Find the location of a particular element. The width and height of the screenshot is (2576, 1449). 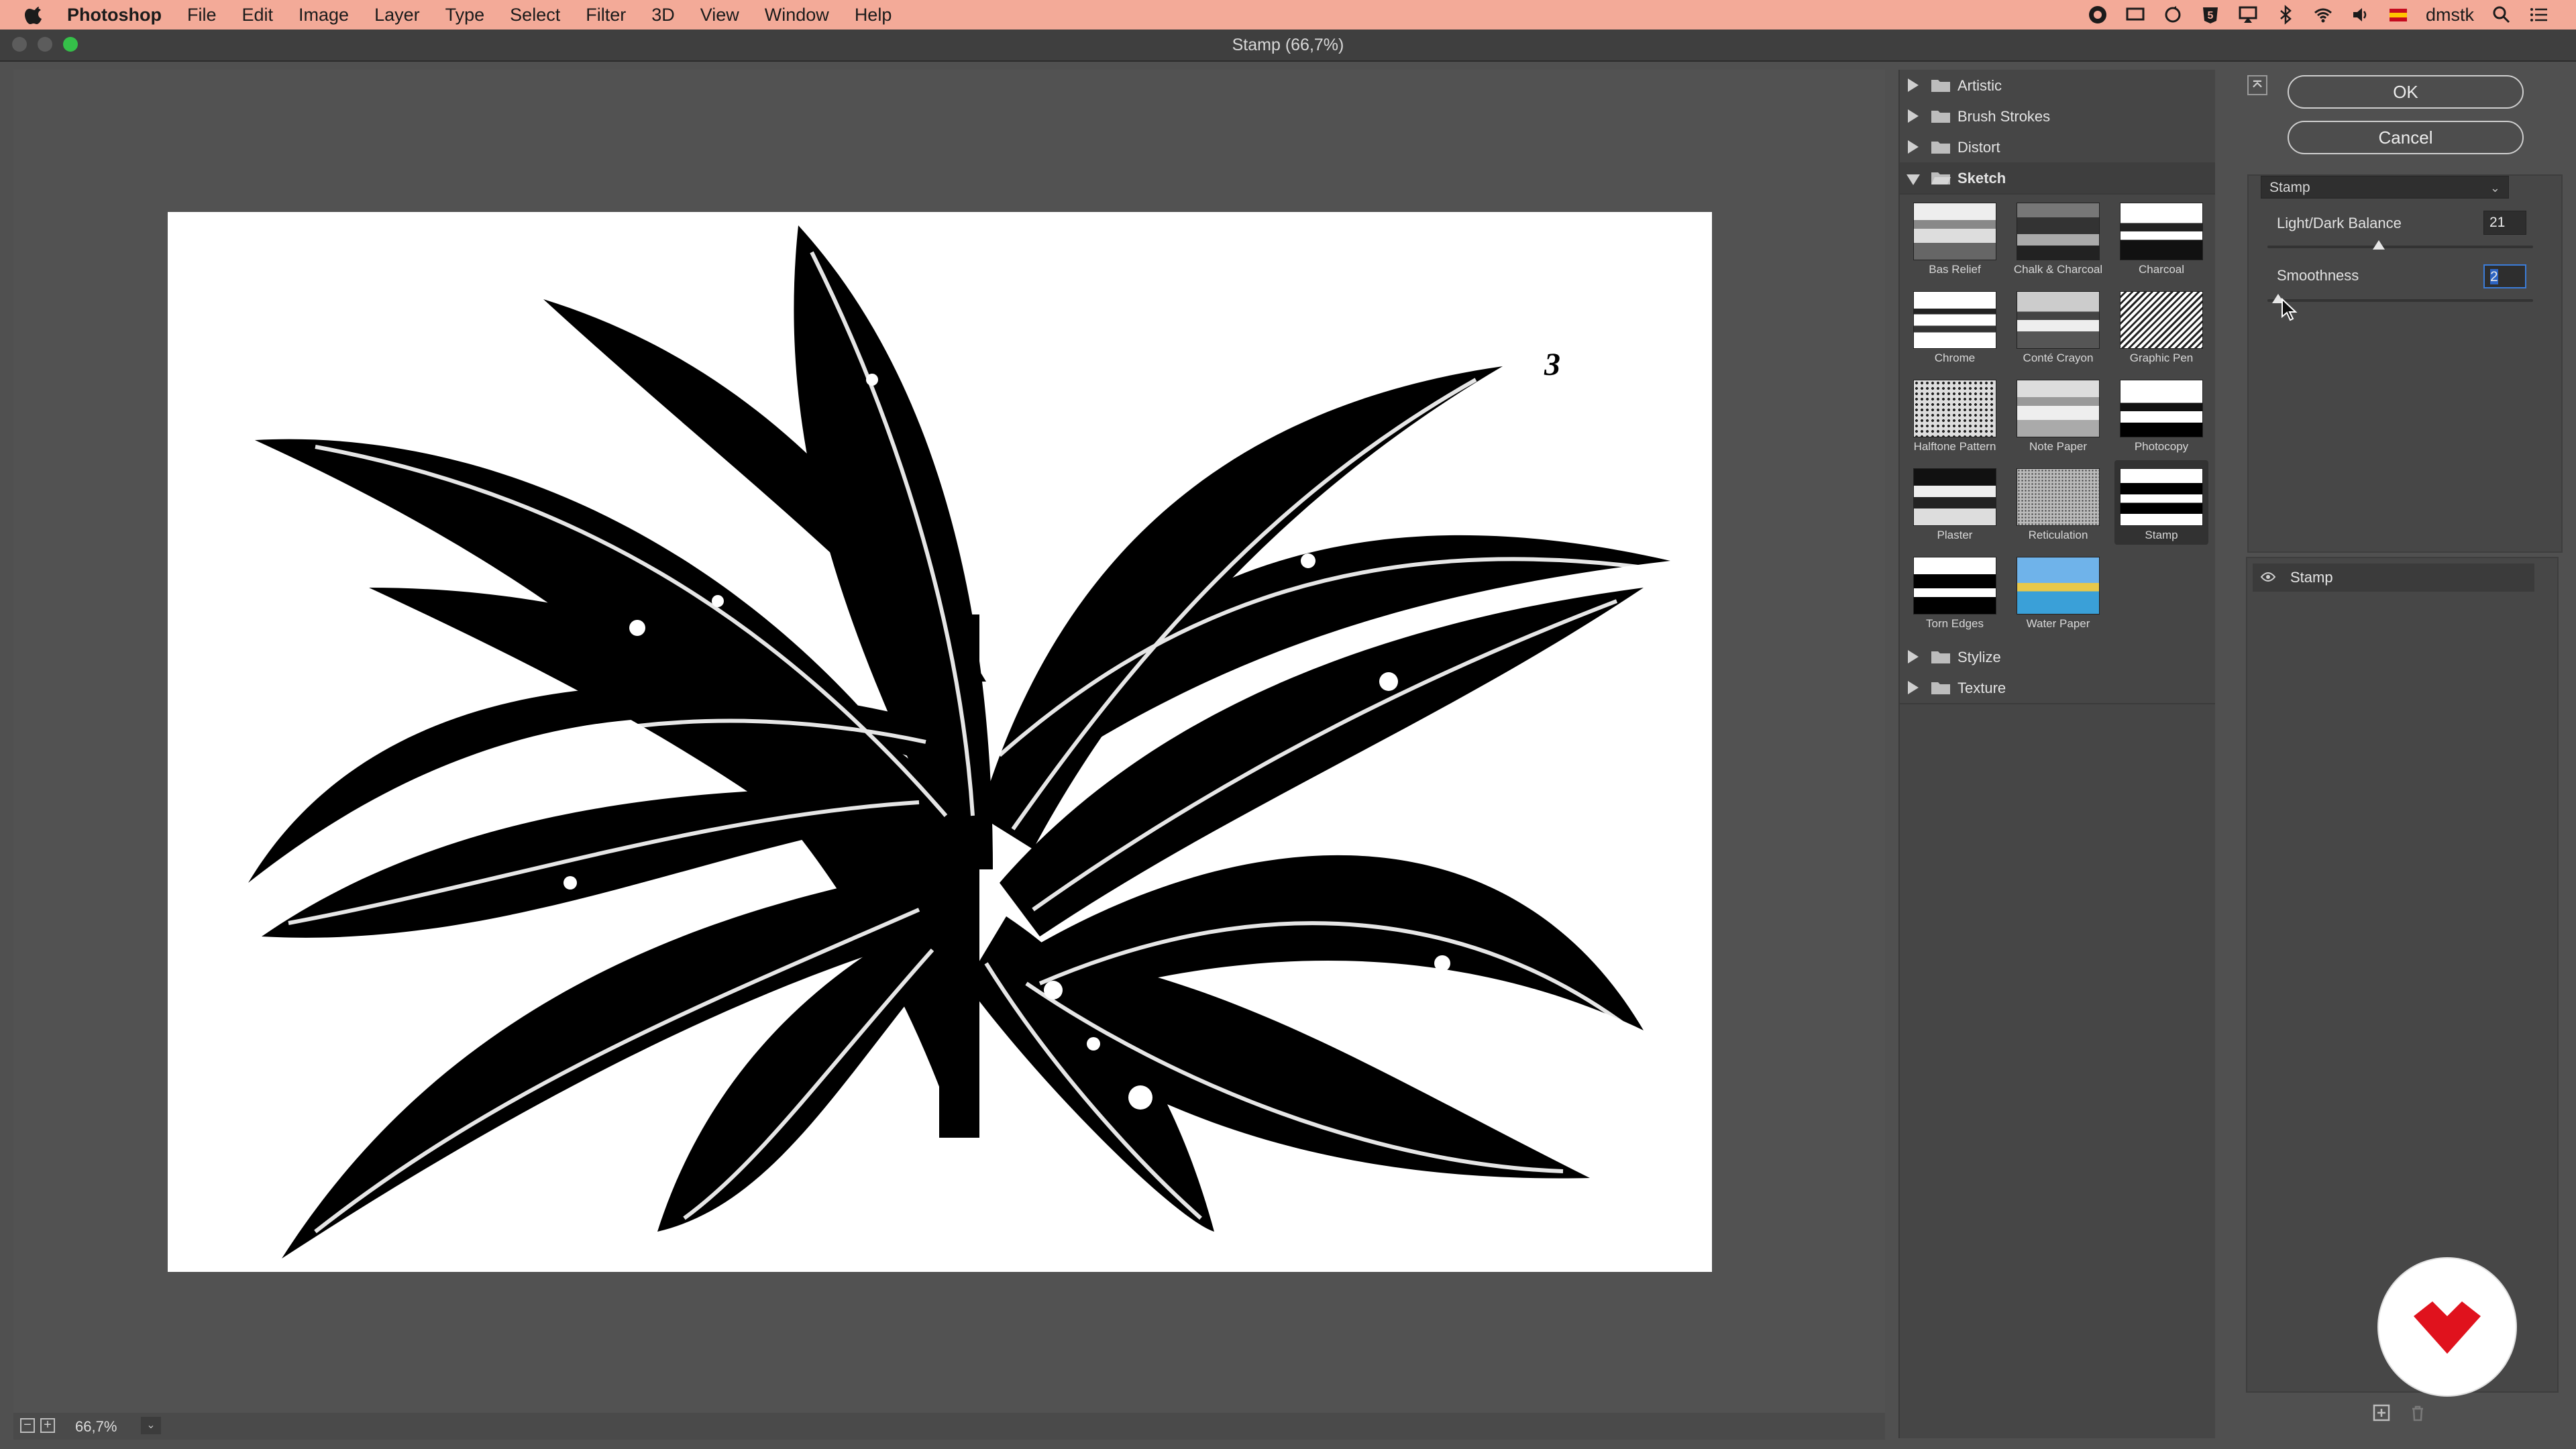

filter-torn-edges: Torn Edges is located at coordinates (1955, 591).